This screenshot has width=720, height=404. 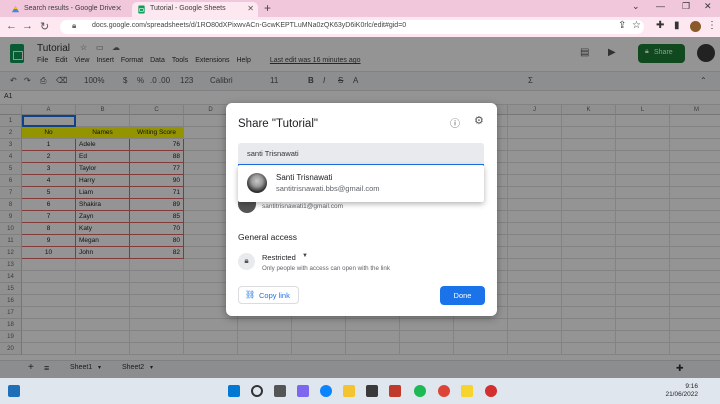 I want to click on browser-tab-drive: Search results - Google Drive ✕, so click(x=66, y=9).